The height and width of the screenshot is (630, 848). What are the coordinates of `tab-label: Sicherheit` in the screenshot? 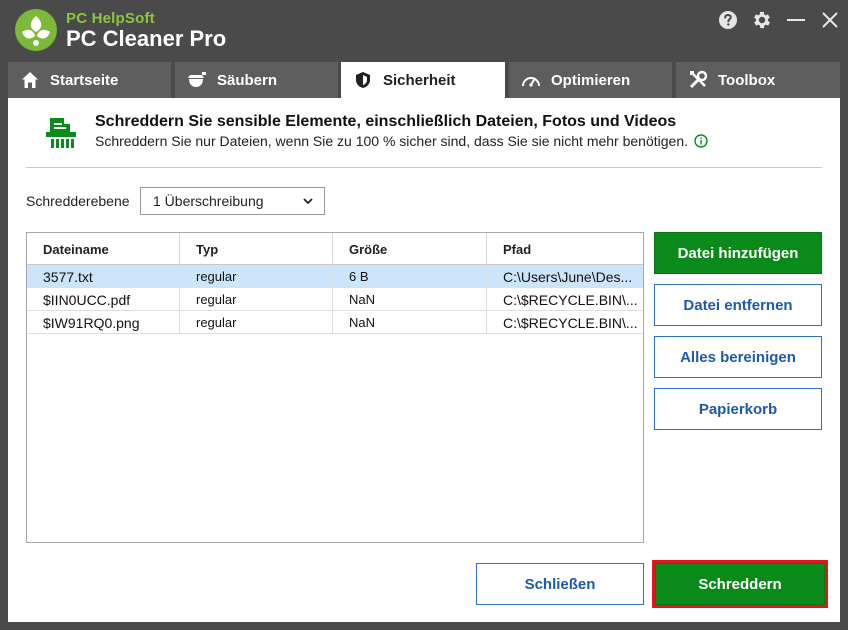 It's located at (419, 80).